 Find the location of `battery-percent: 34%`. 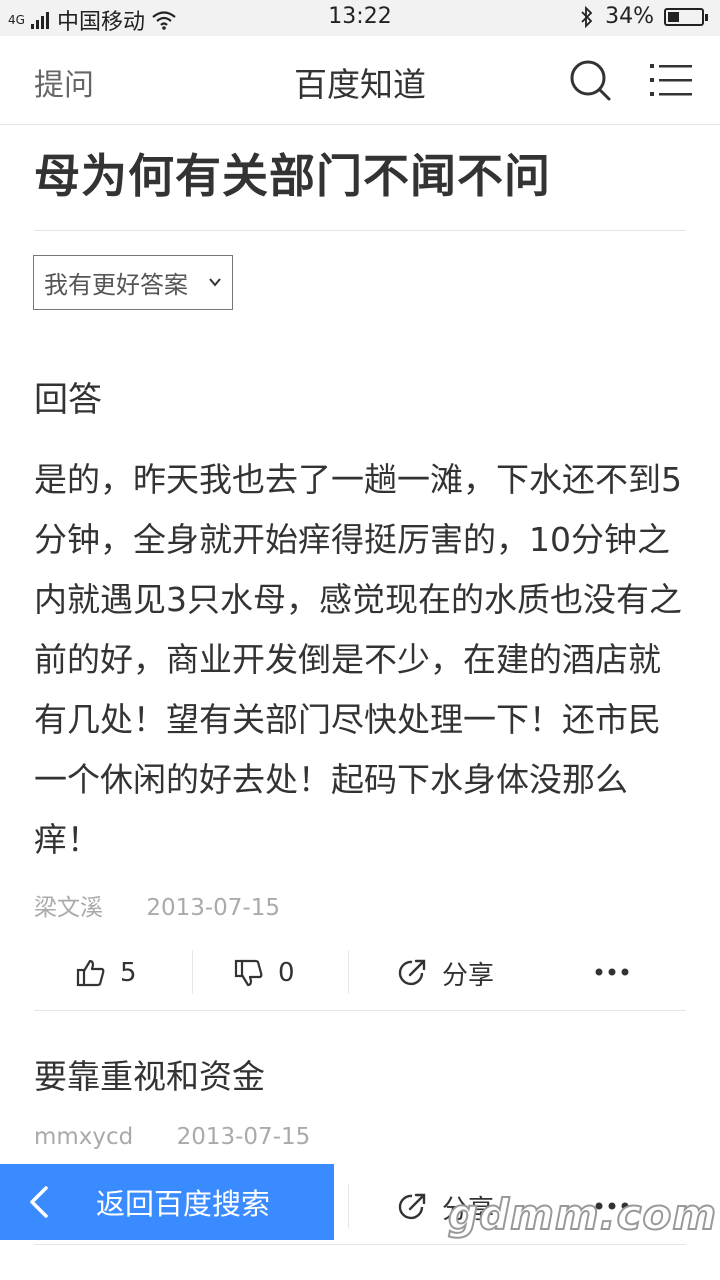

battery-percent: 34% is located at coordinates (629, 16).